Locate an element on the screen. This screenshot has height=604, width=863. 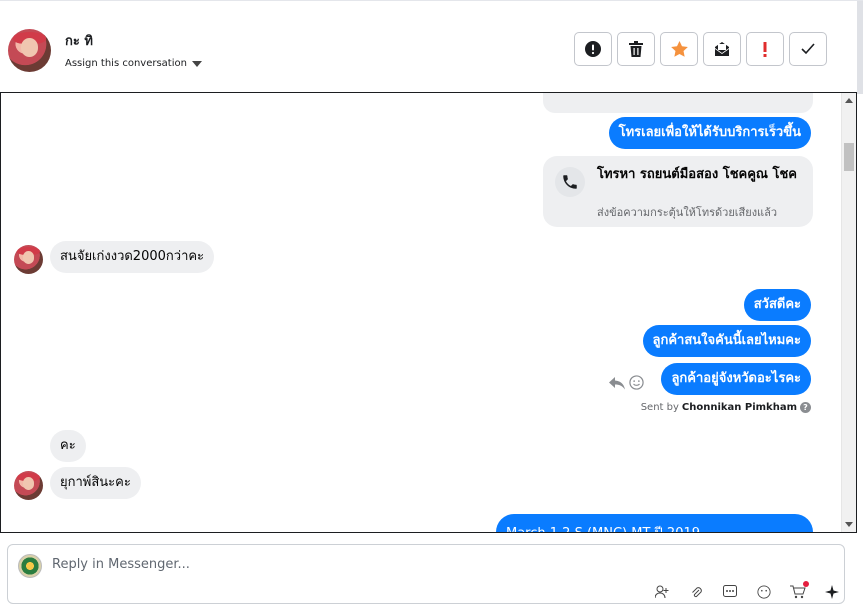
right-panel-edge is located at coordinates (860, 47).